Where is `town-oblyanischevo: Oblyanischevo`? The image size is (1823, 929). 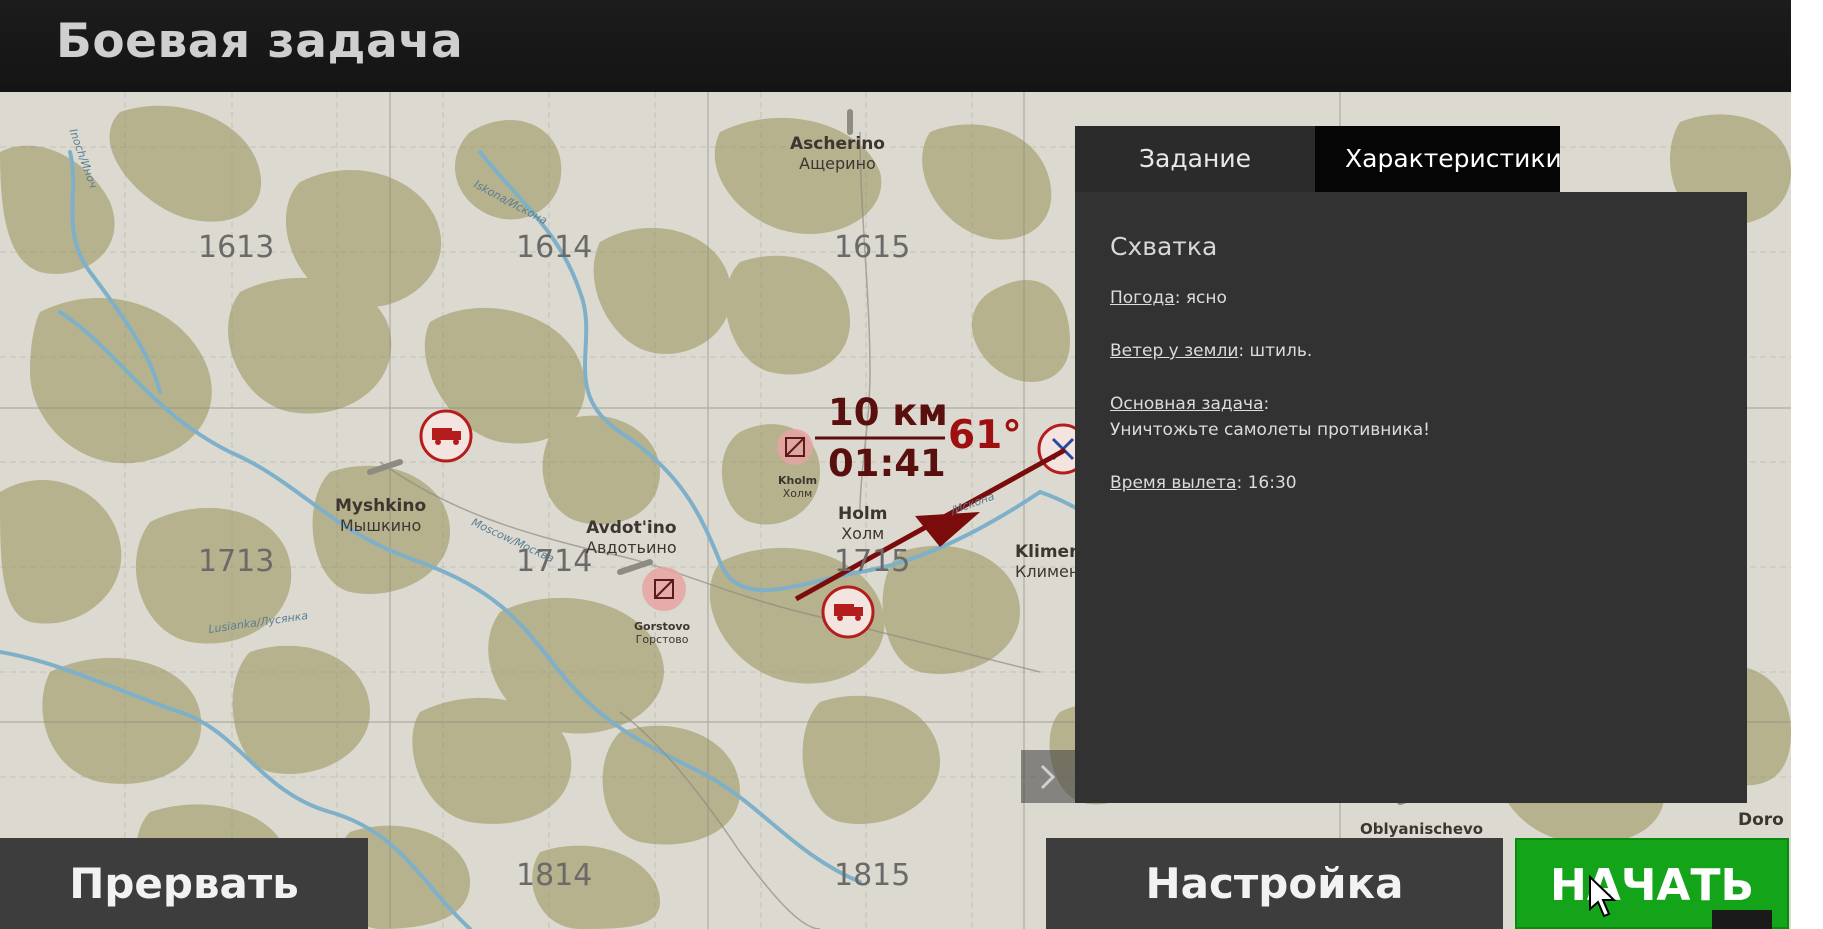
town-oblyanischevo: Oblyanischevo is located at coordinates (1421, 829).